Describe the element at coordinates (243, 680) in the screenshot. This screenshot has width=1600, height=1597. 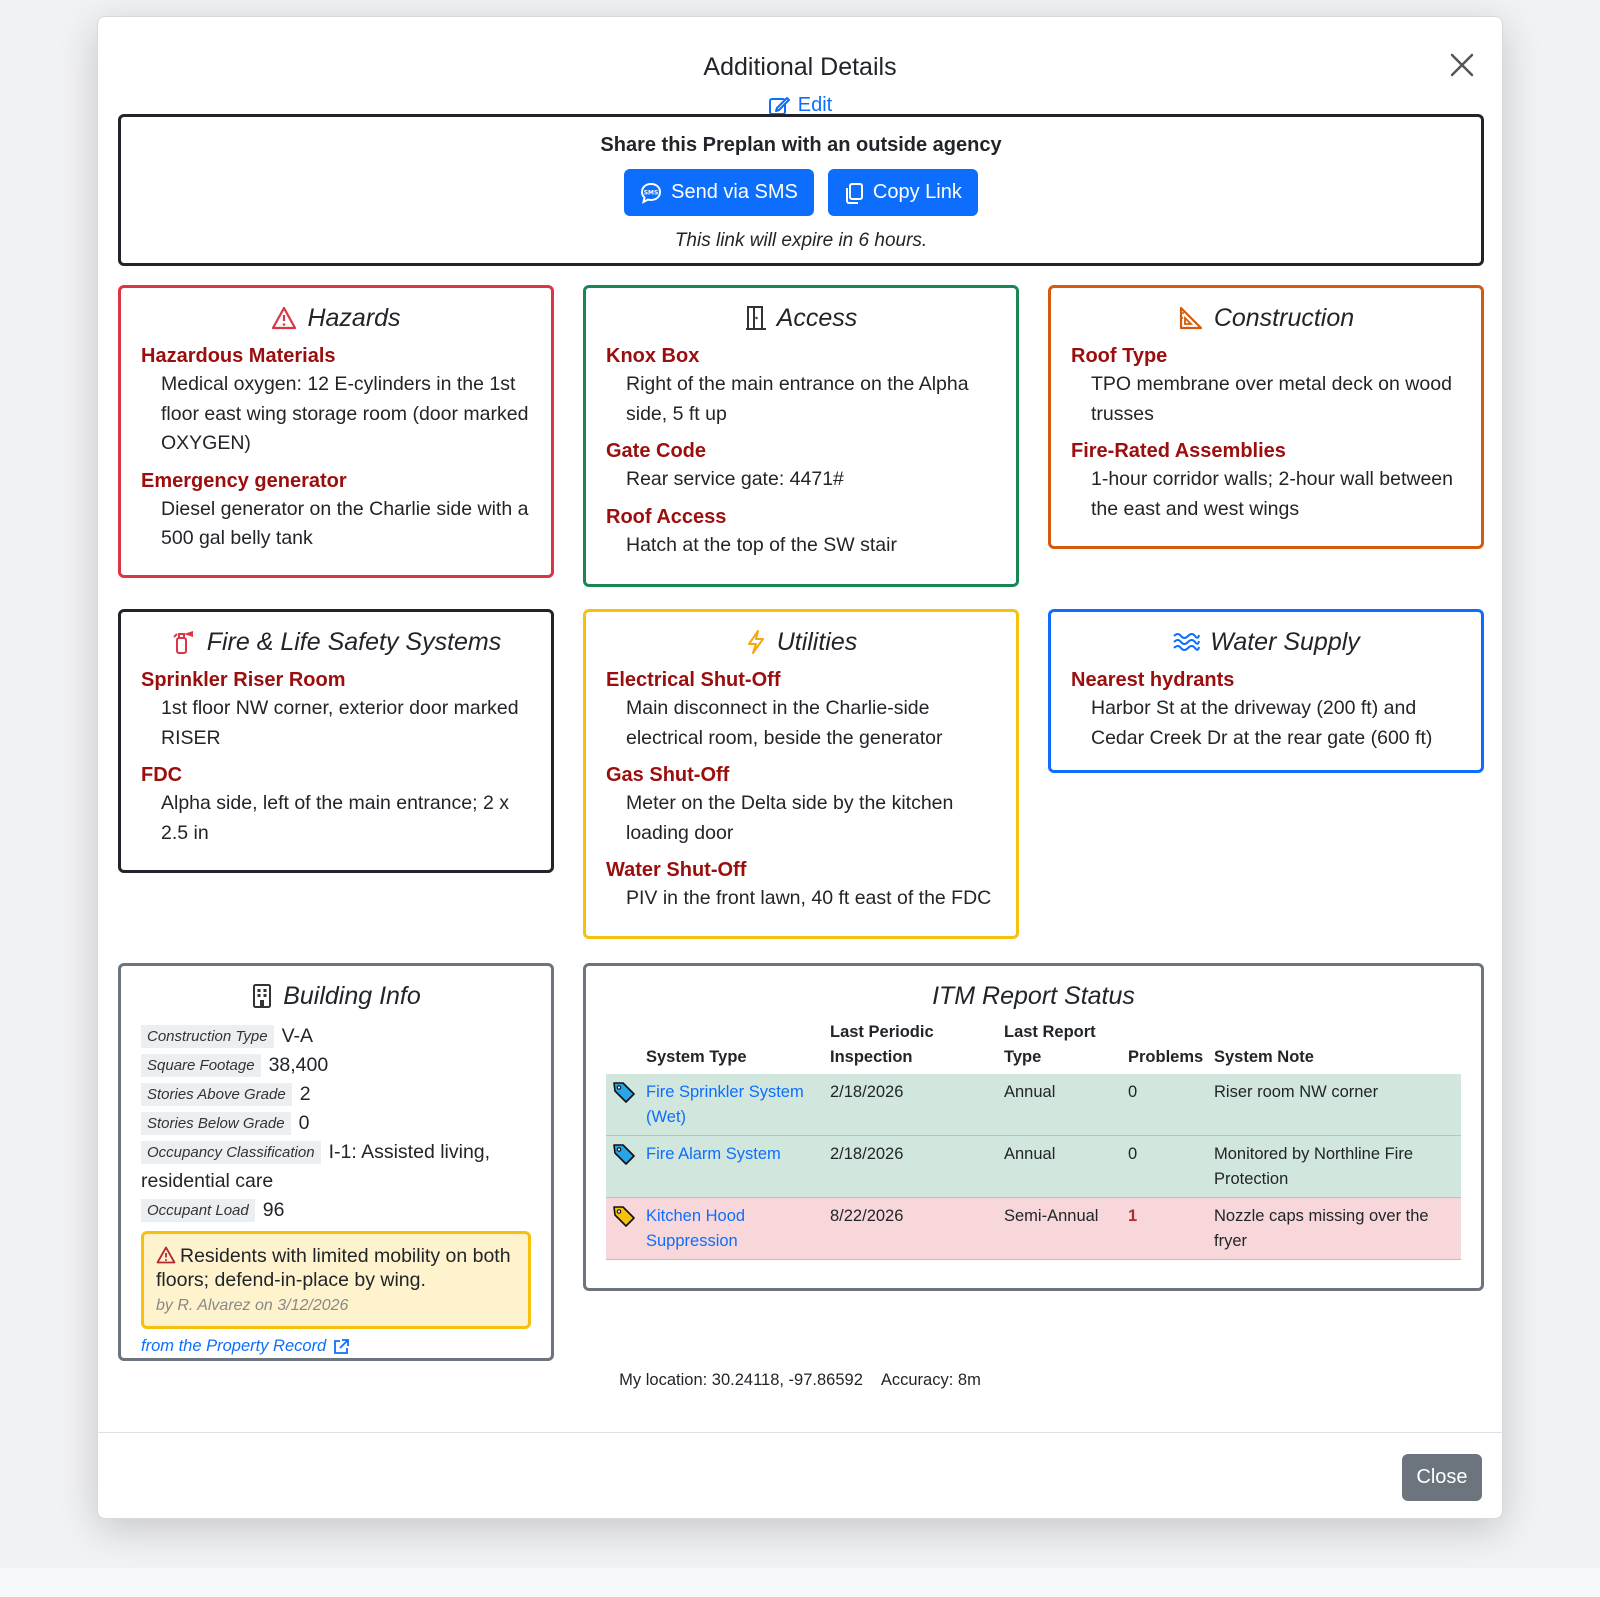
I see `fire-life-label: Sprinkler Riser Room` at that location.